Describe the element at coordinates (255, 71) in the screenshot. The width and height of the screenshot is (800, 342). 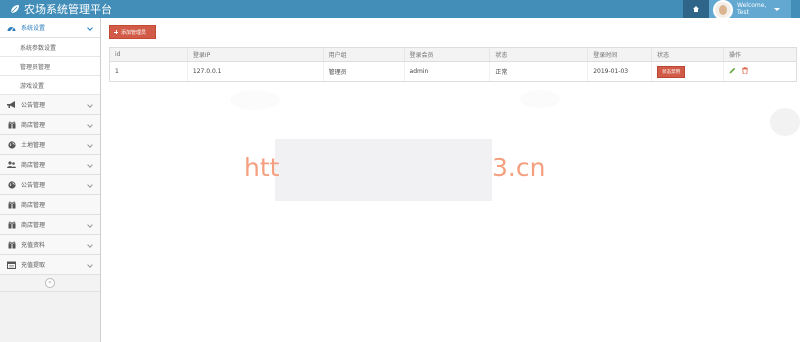
I see `cell-ip: 127.0.0.1` at that location.